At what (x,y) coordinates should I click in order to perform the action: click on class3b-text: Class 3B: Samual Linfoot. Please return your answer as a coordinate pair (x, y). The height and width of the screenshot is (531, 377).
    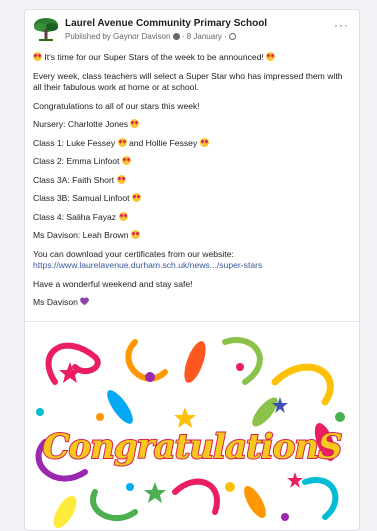
    Looking at the image, I should click on (81, 198).